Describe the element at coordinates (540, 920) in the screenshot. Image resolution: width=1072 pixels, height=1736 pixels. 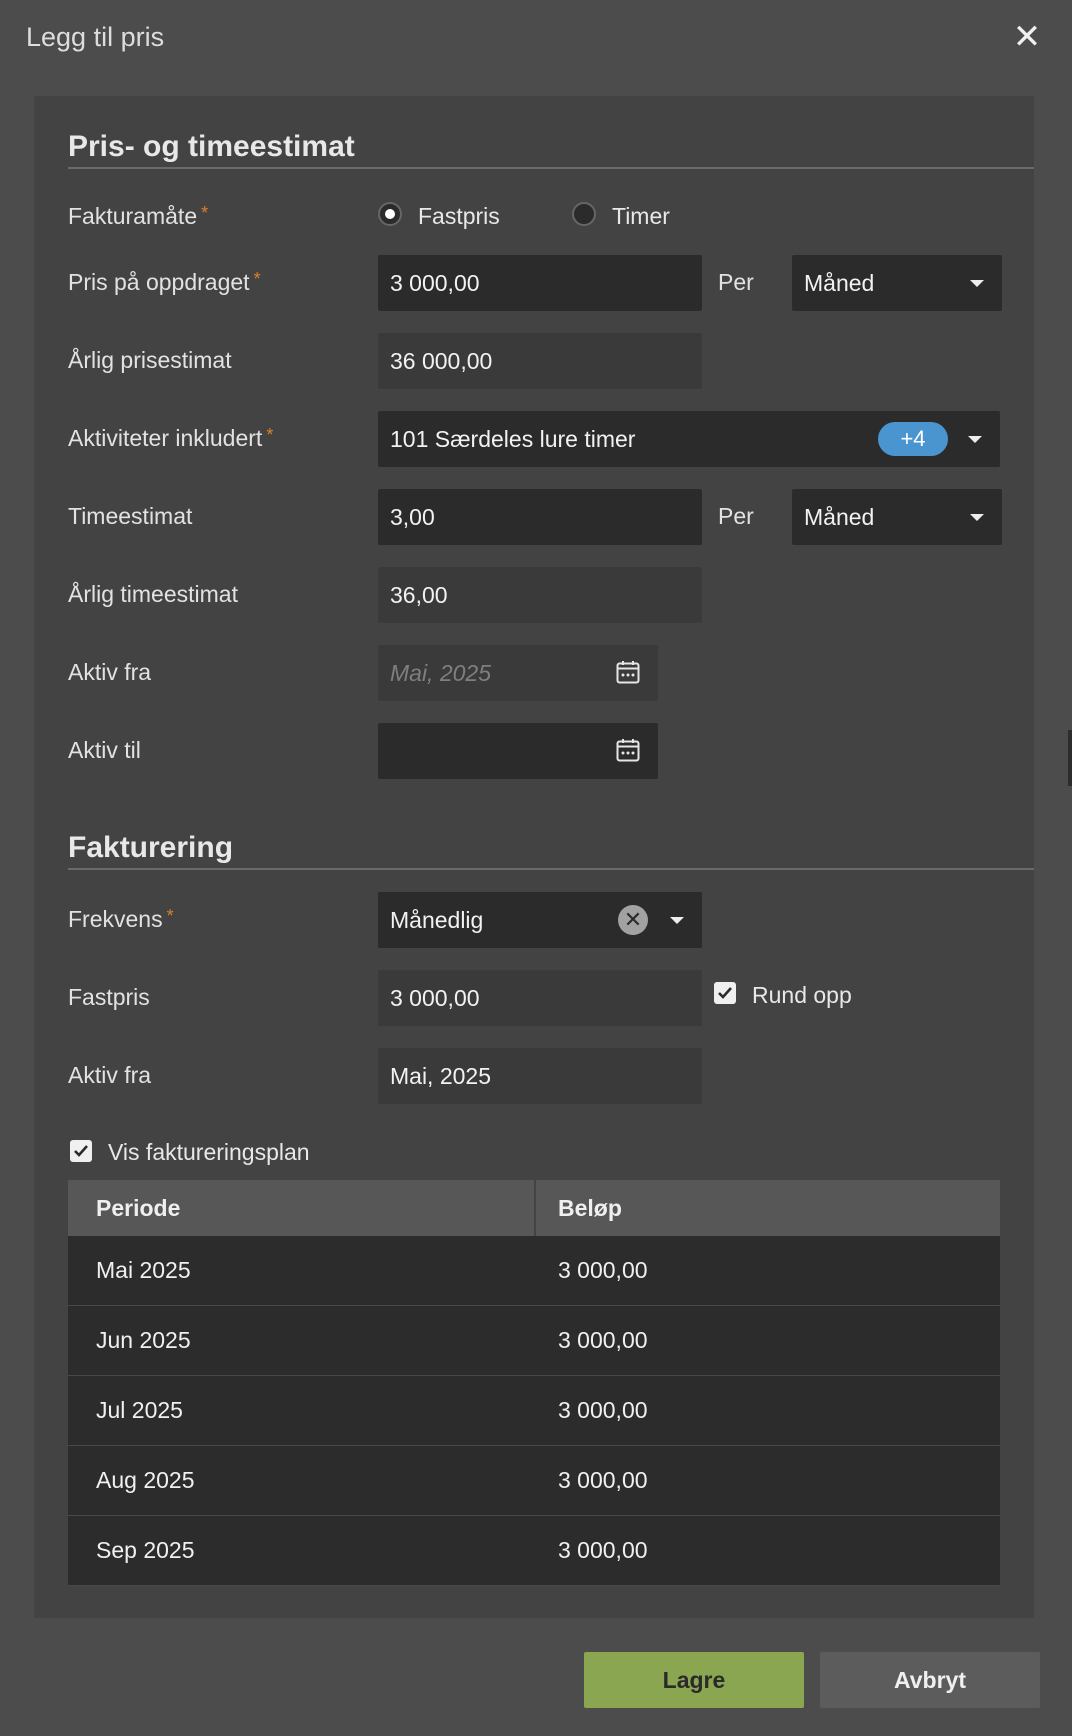
I see `frequency-select: Månedlig ✕` at that location.